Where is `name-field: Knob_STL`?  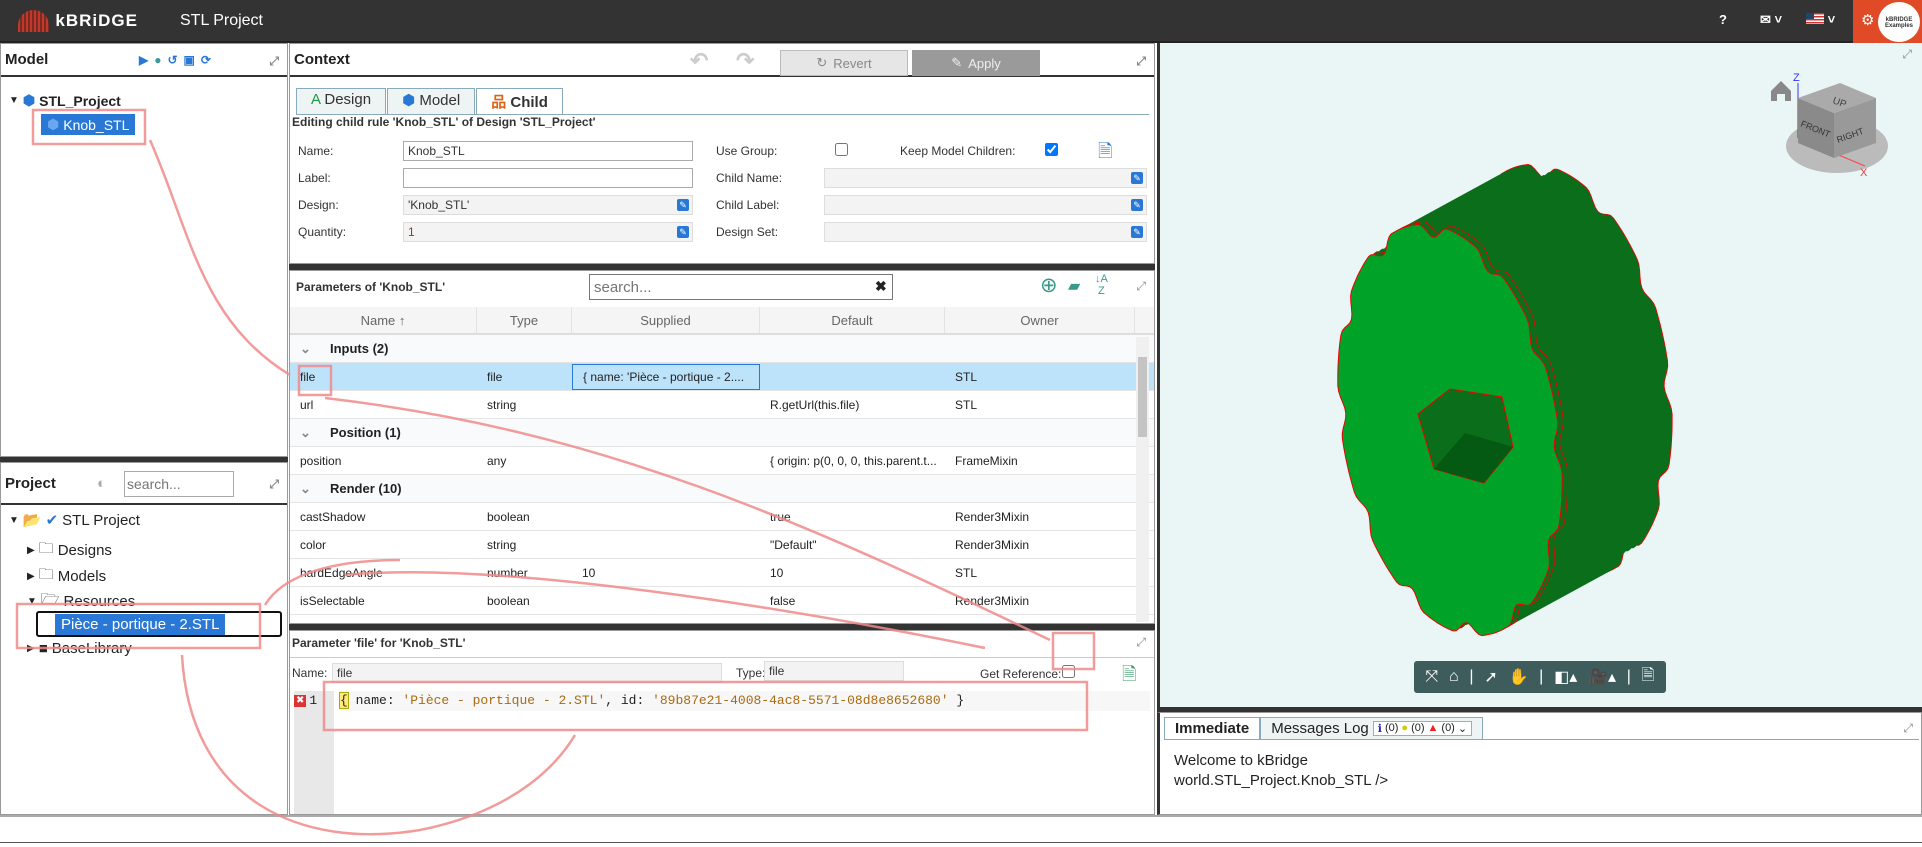
name-field: Knob_STL is located at coordinates (548, 151).